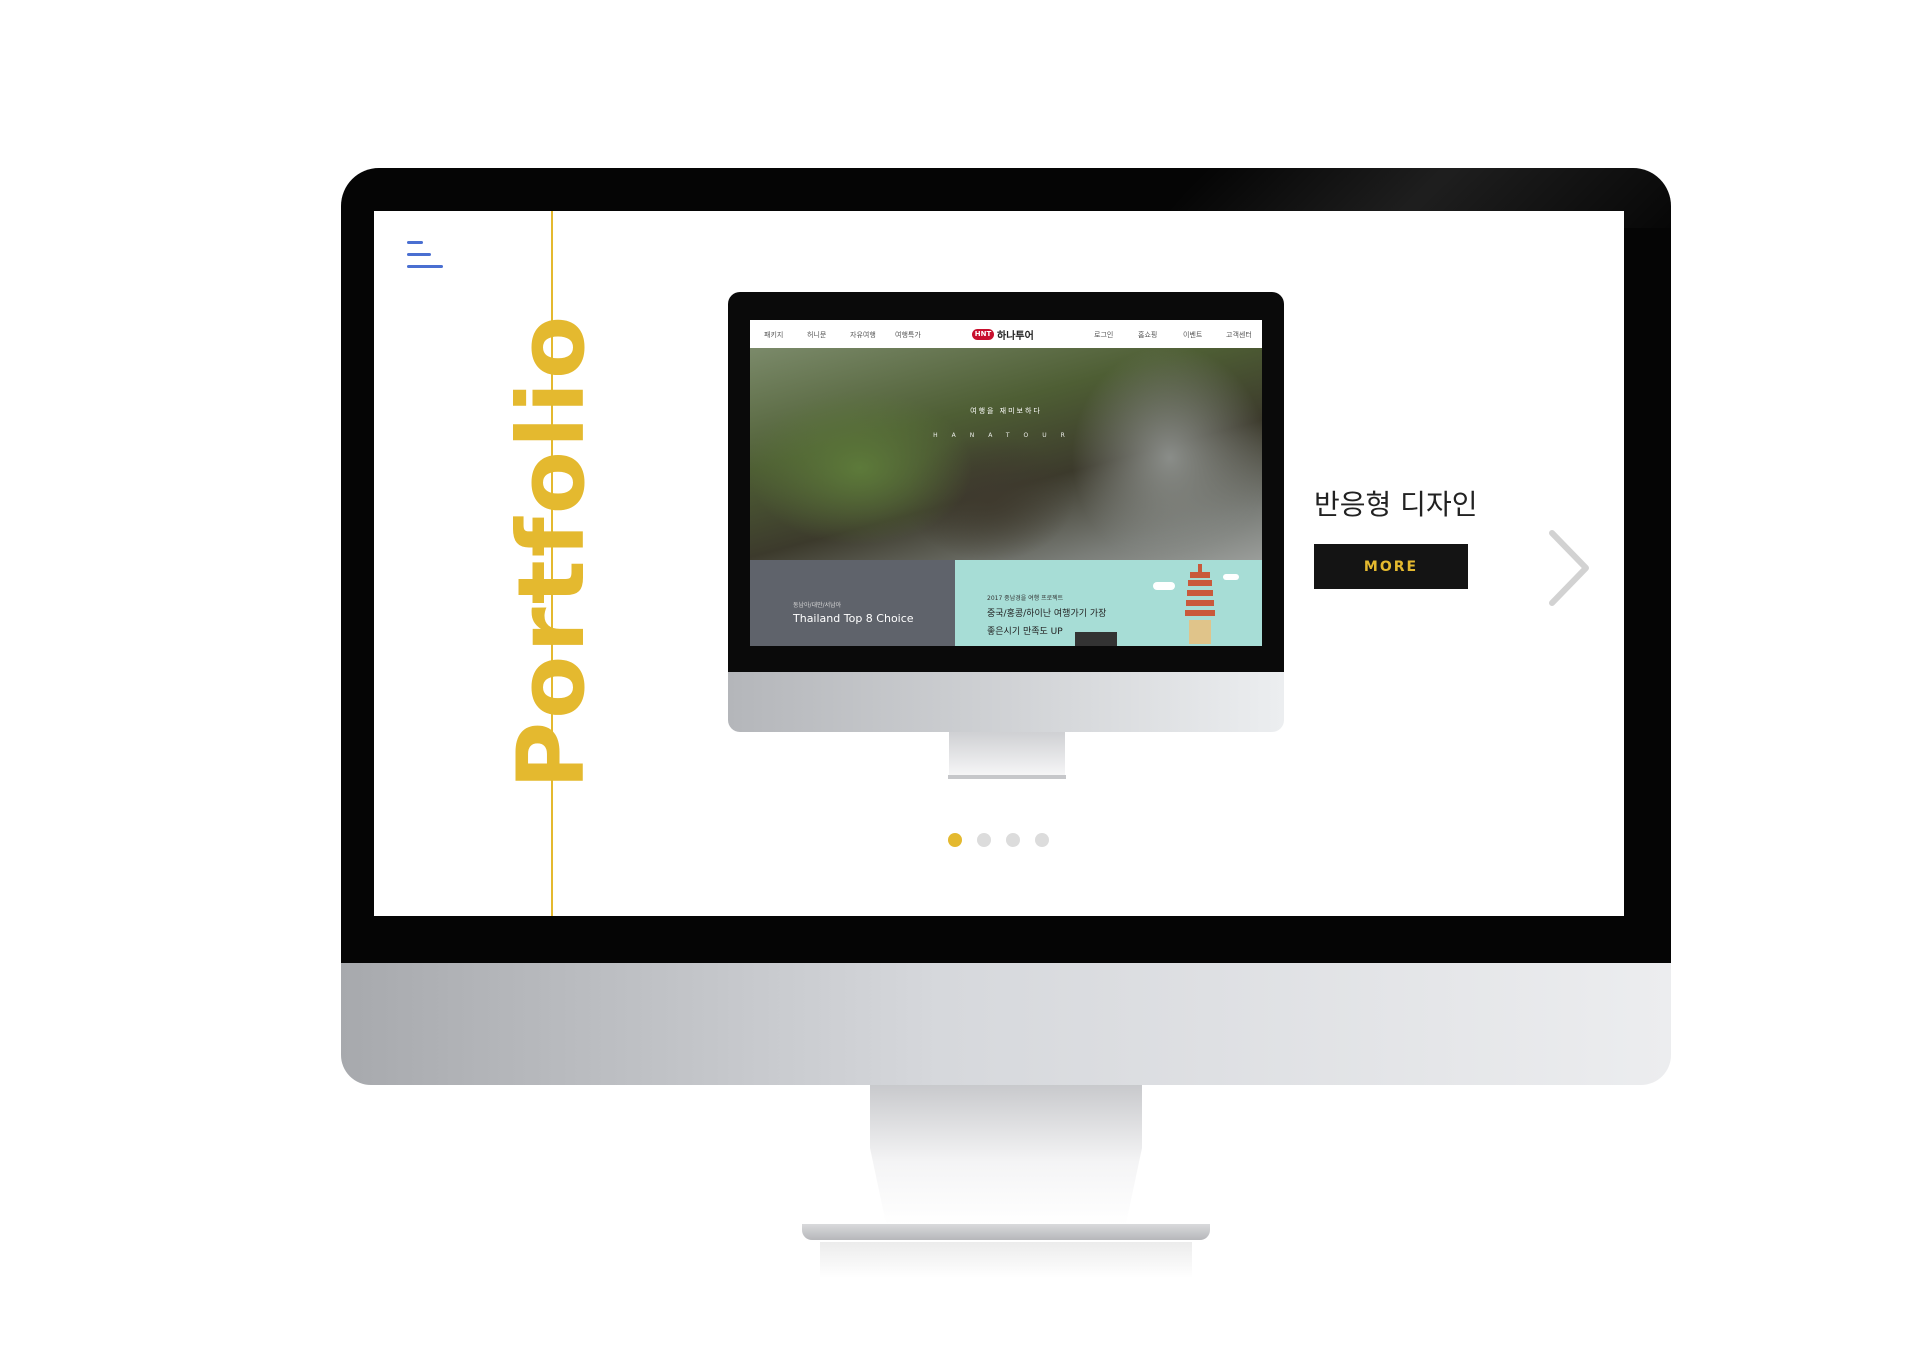 This screenshot has height=1371, width=1920. What do you see at coordinates (1006, 411) in the screenshot?
I see `preview-hero-title: 여행을 재미보하다` at bounding box center [1006, 411].